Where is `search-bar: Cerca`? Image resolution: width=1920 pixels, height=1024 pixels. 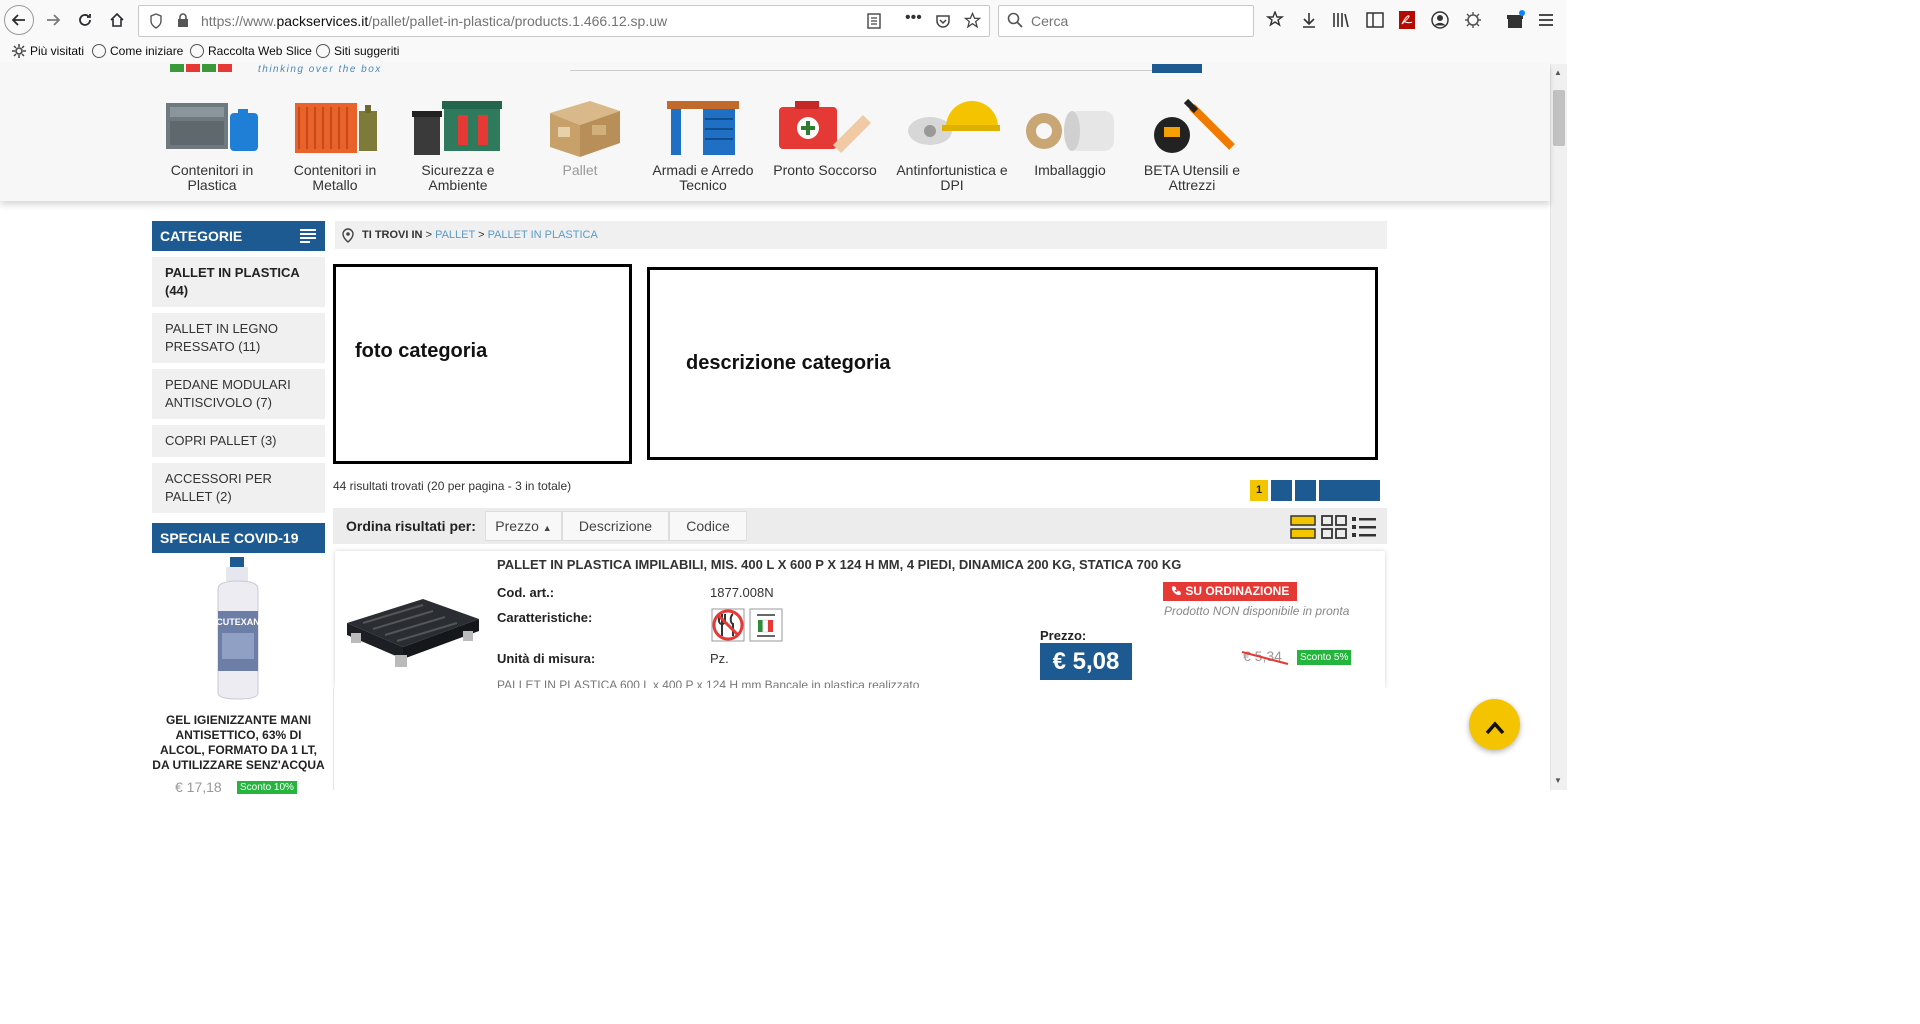 search-bar: Cerca is located at coordinates (1126, 21).